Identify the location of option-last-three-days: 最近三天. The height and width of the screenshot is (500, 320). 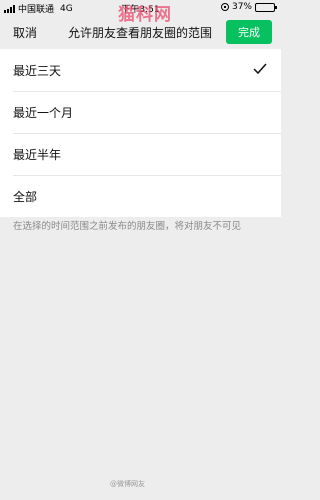
(140, 70).